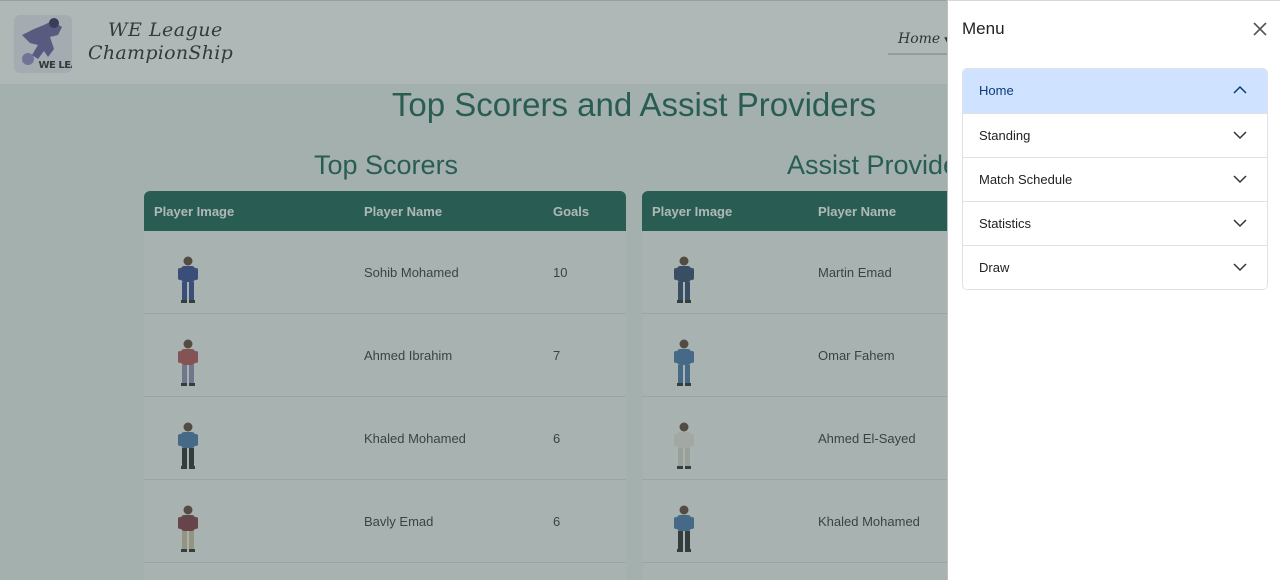  What do you see at coordinates (983, 28) in the screenshot?
I see `menu-title: Menu` at bounding box center [983, 28].